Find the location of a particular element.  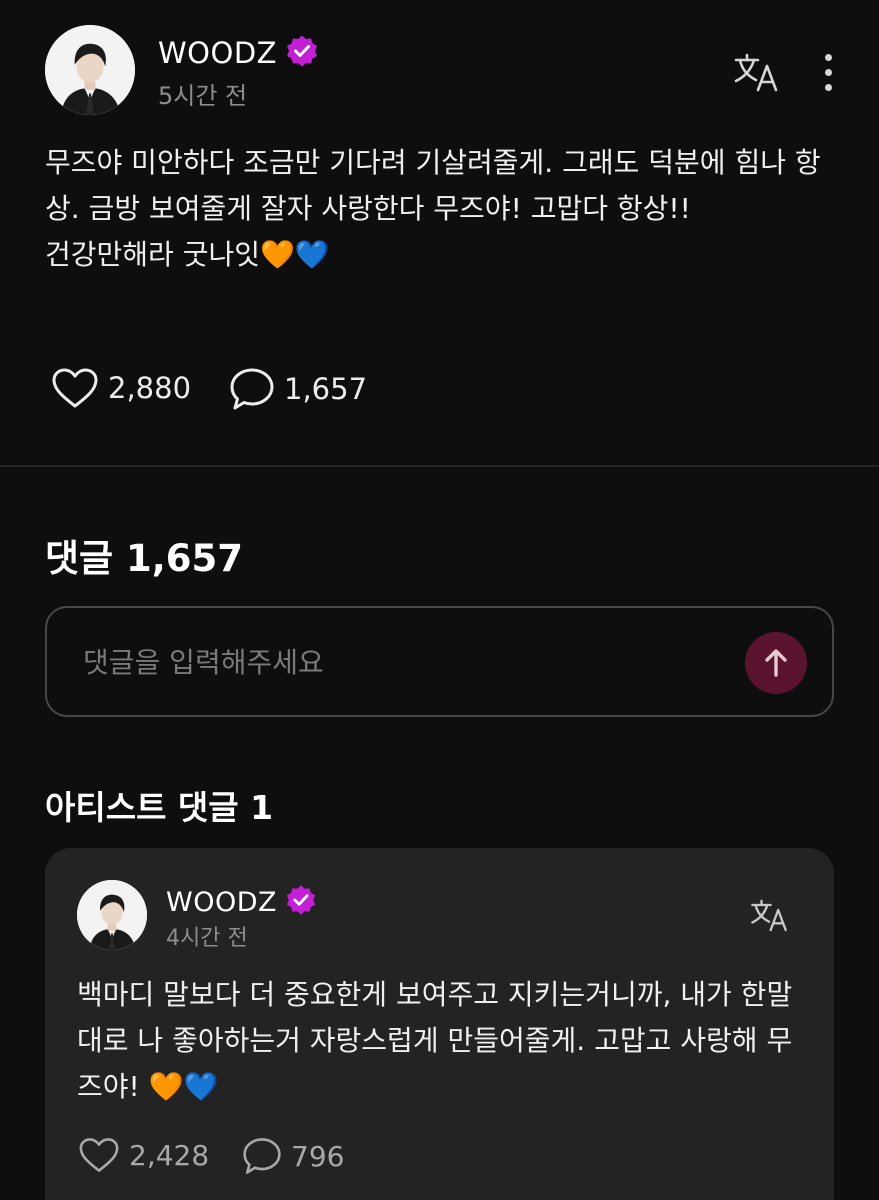

author-name: WOODZ is located at coordinates (217, 53).